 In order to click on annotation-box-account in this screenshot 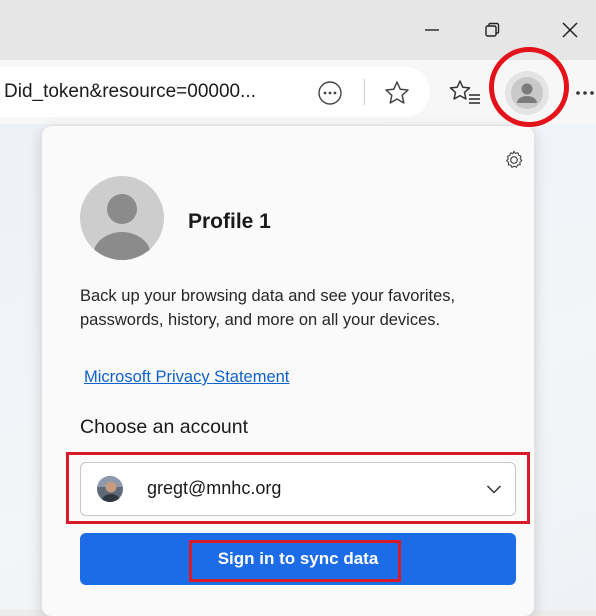, I will do `click(298, 488)`.